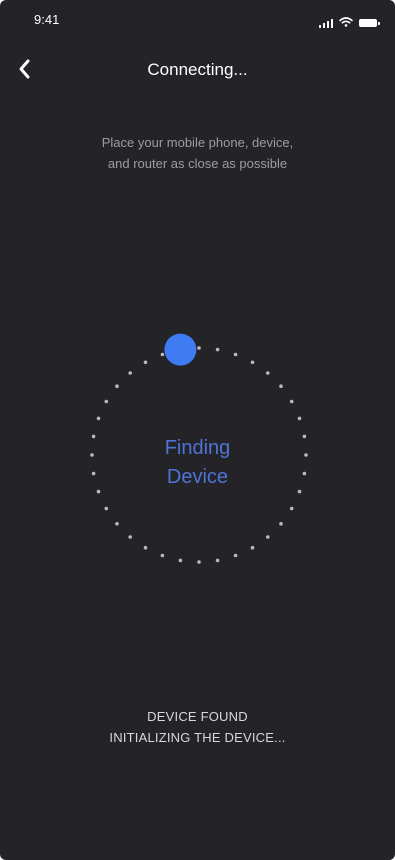 The image size is (395, 860). I want to click on instruction-line-2: and router as close as possible, so click(197, 163).